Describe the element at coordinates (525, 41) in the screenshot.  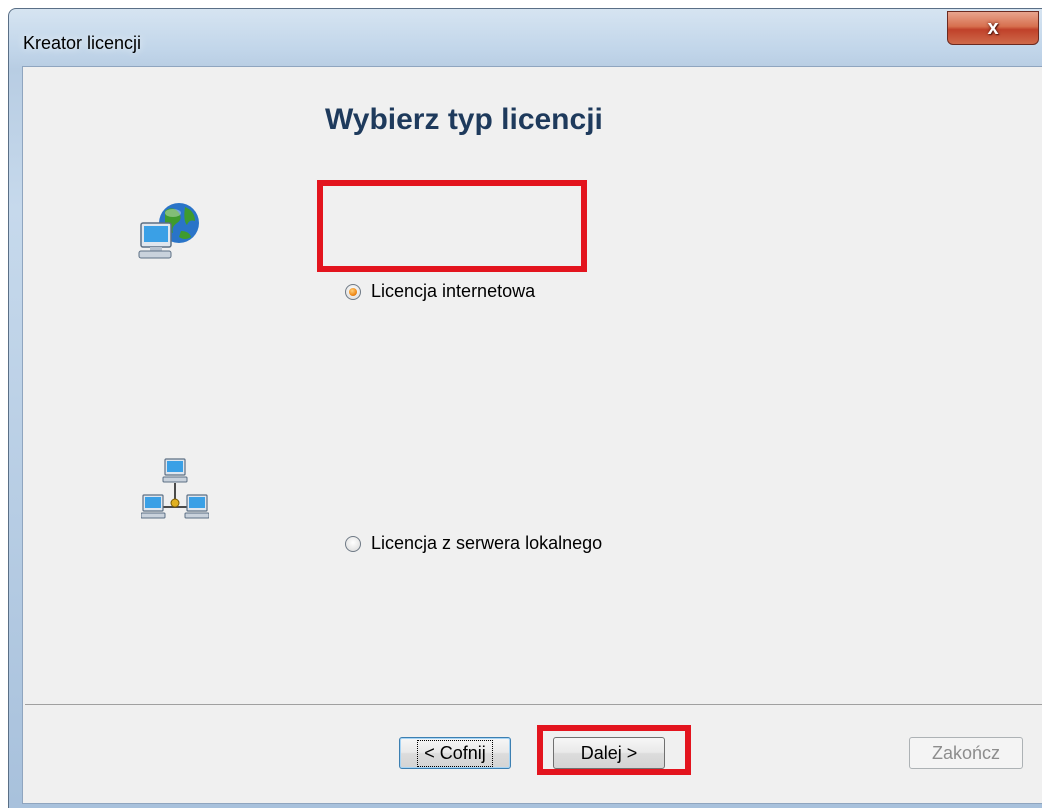
I see `title-bar: Kreator licencji x` at that location.